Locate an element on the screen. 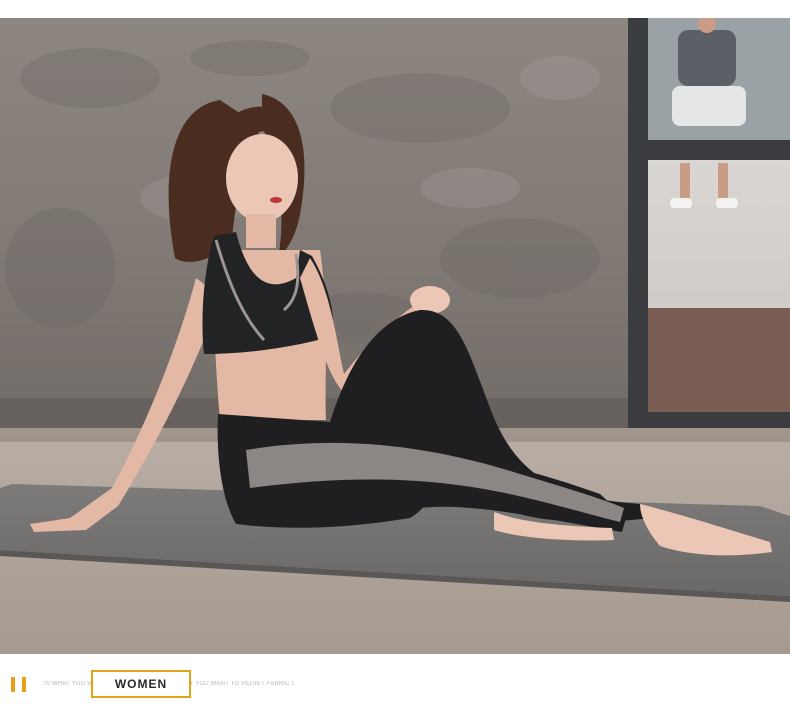 Image resolution: width=790 pixels, height=717 pixels. category-label-box: WOMEN is located at coordinates (141, 684).